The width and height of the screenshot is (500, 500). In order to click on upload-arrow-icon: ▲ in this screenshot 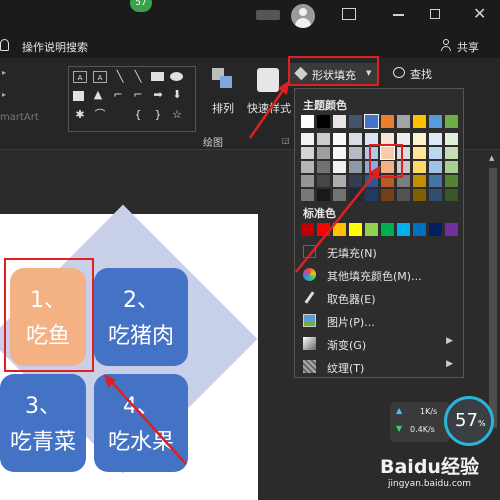, I will do `click(399, 410)`.